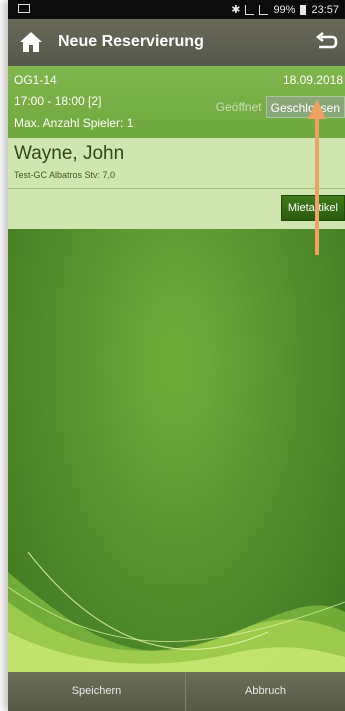 This screenshot has height=711, width=345. What do you see at coordinates (265, 691) in the screenshot?
I see `cancel-button: Abbruch` at bounding box center [265, 691].